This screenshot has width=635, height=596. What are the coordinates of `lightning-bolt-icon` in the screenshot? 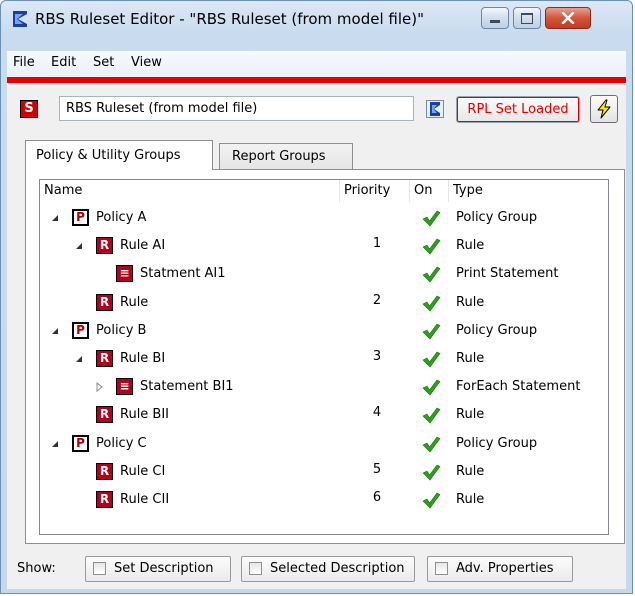 It's located at (604, 109).